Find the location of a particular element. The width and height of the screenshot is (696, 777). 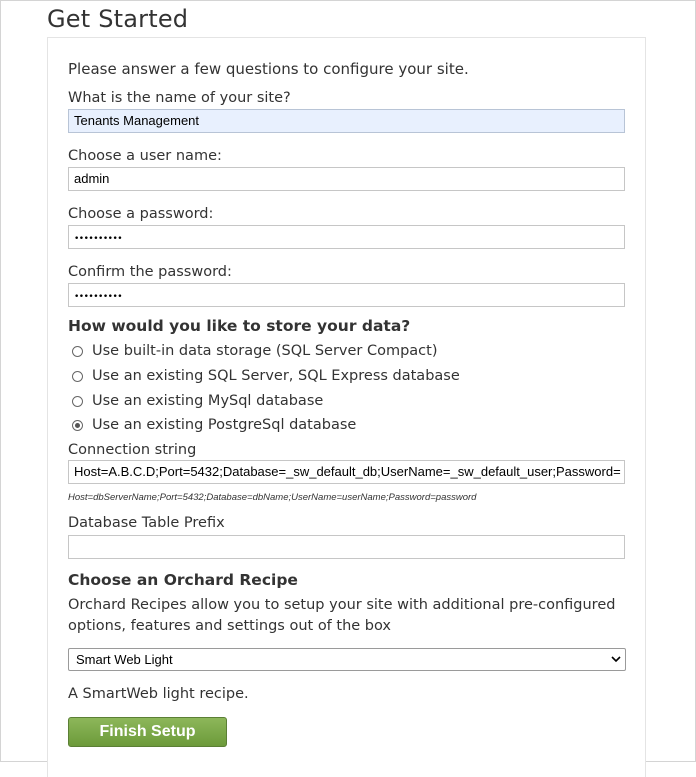

table-prefix-label: Database Table Prefix is located at coordinates (146, 523).